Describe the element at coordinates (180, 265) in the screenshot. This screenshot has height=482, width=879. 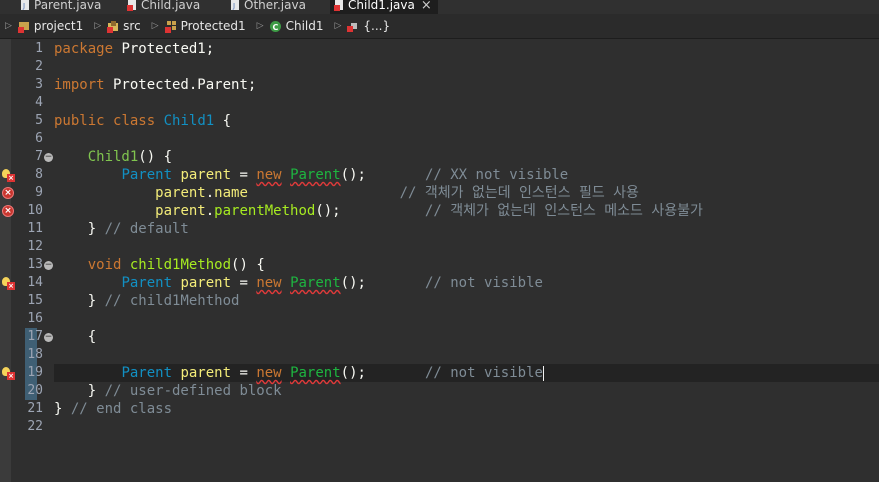
I see `code-token: child1Method` at that location.